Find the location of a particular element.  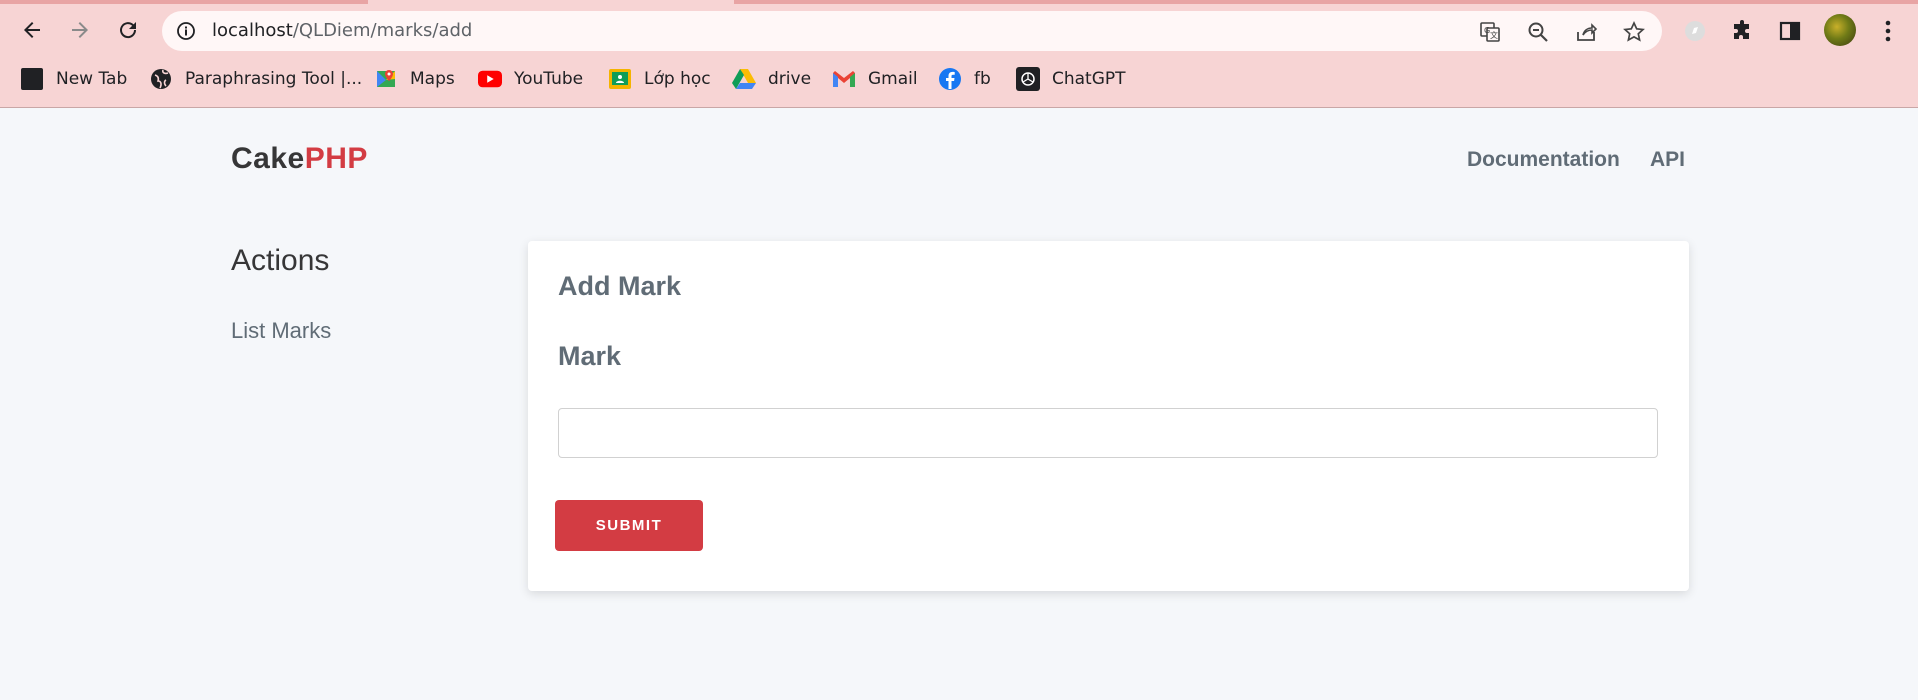

reload-button is located at coordinates (128, 30).